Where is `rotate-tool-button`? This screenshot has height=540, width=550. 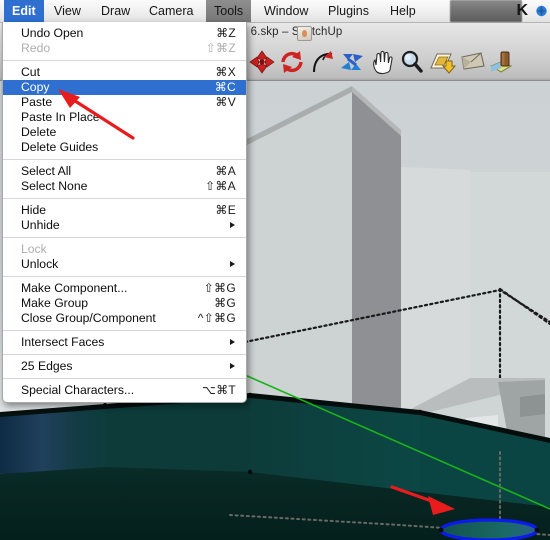 rotate-tool-button is located at coordinates (292, 62).